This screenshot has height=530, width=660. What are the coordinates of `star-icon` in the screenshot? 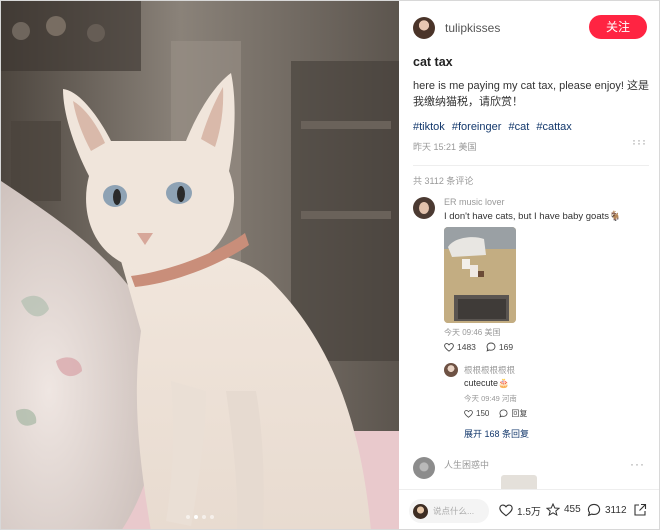 It's located at (553, 509).